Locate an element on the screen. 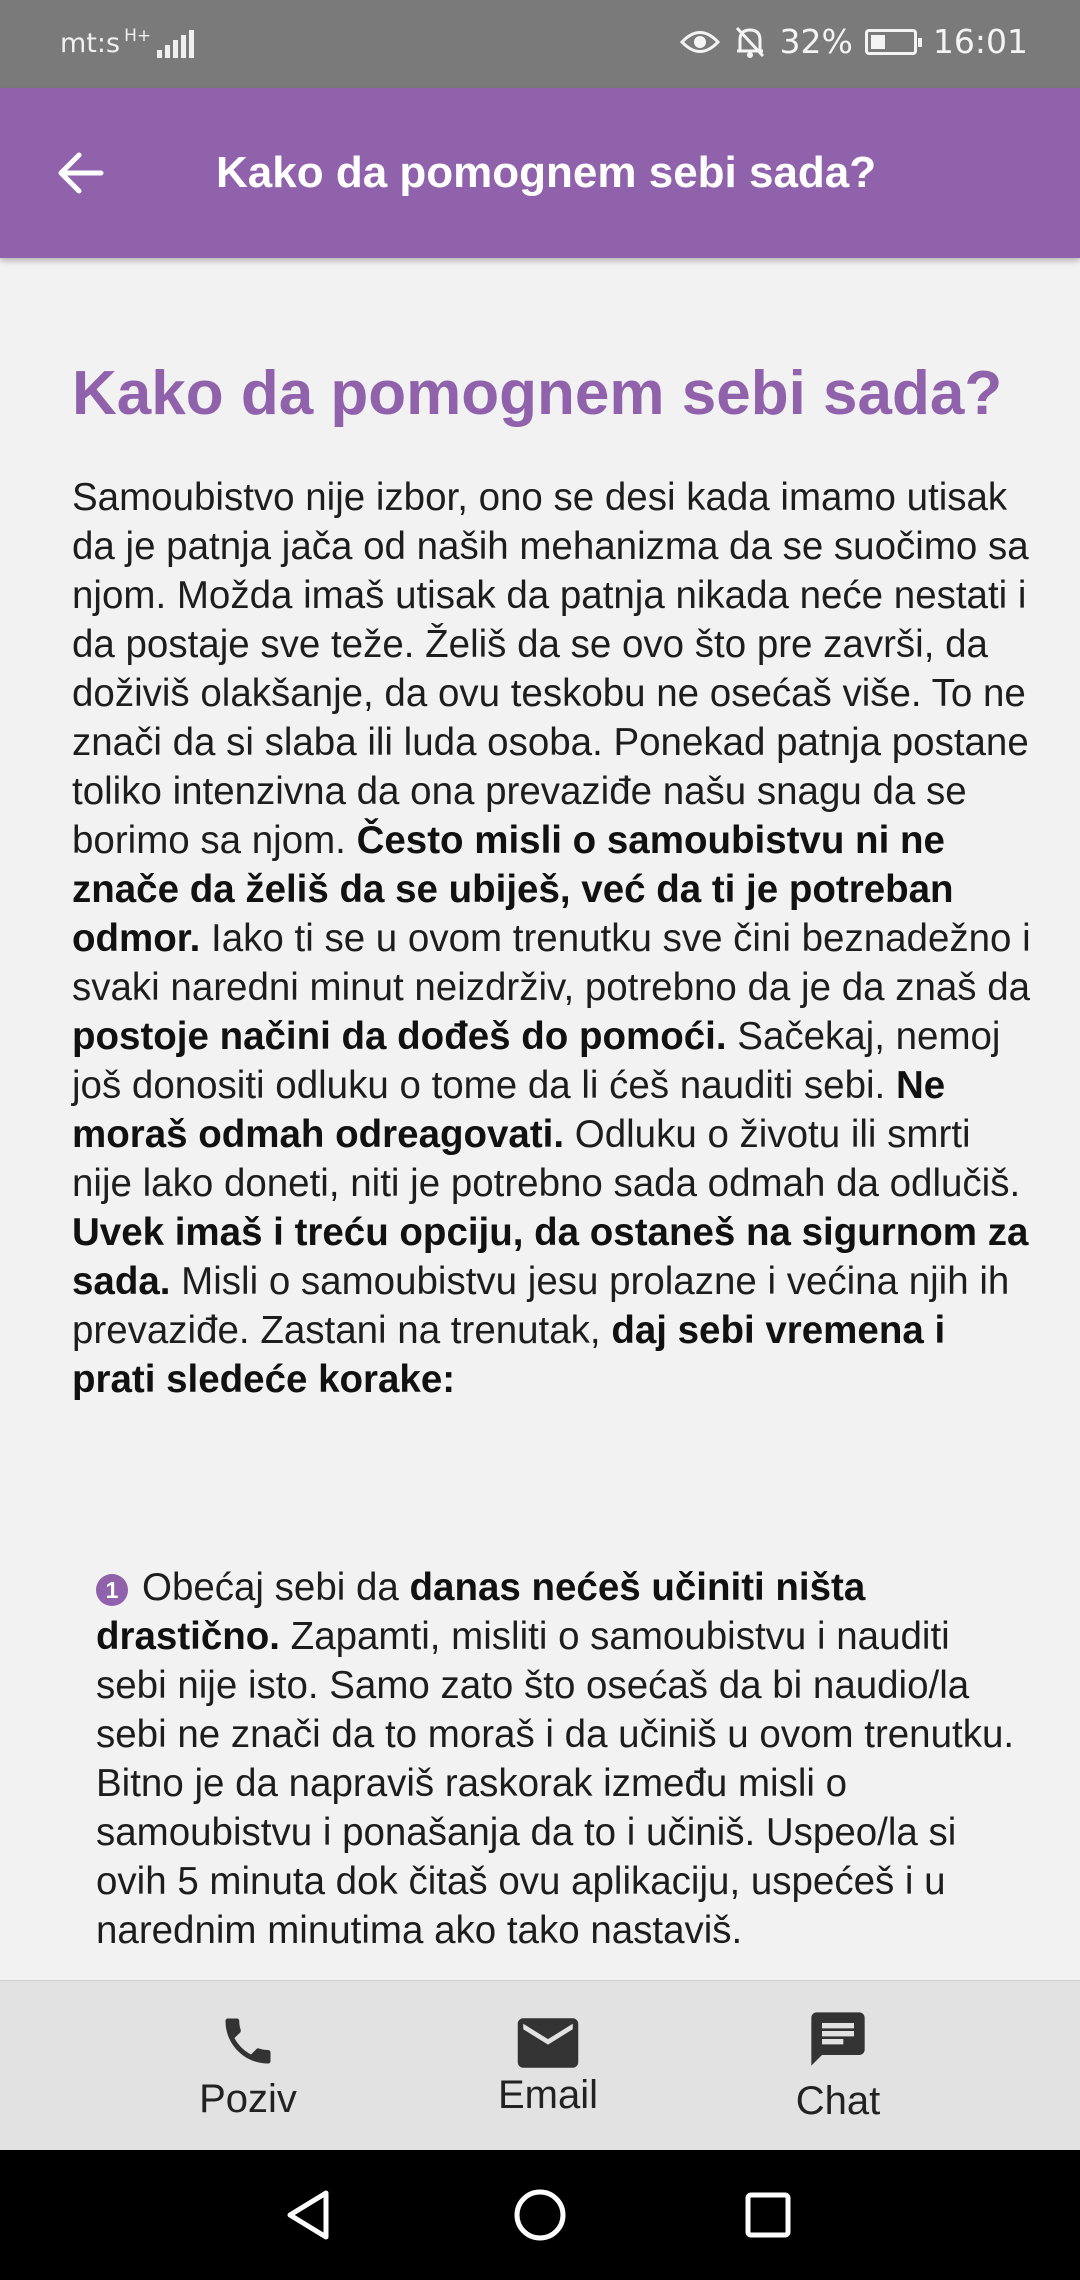 Image resolution: width=1080 pixels, height=2280 pixels. circle-home-icon is located at coordinates (540, 2215).